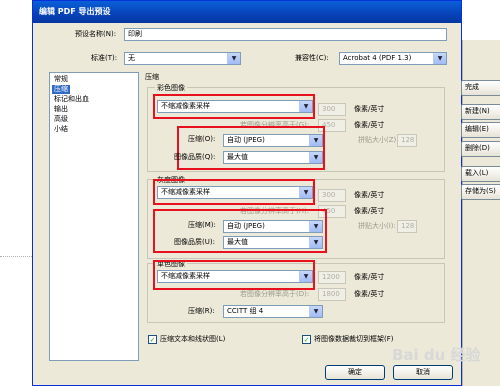 Image resolution: width=500 pixels, height=386 pixels. What do you see at coordinates (94, 216) in the screenshot?
I see `settings-category-list: 常规 压缩 标记和出血 输出 高级 小结` at bounding box center [94, 216].